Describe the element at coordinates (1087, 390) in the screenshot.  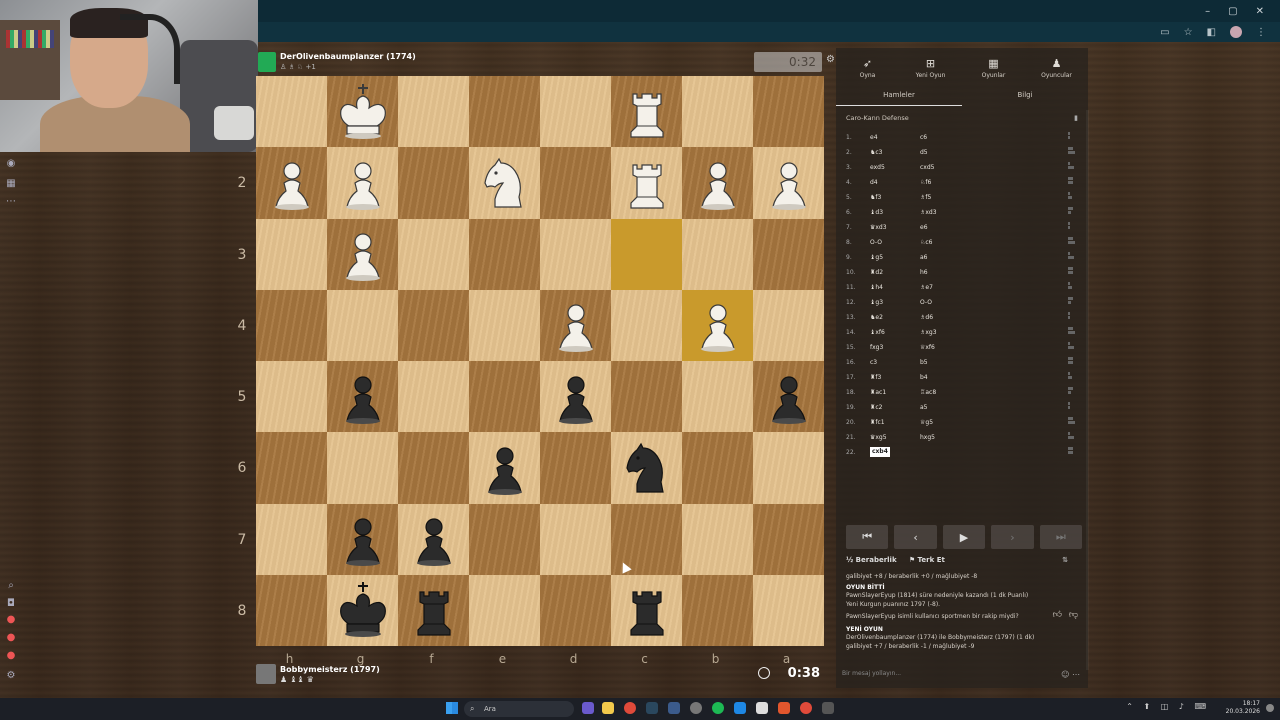
I see `move-list-scrollbar` at that location.